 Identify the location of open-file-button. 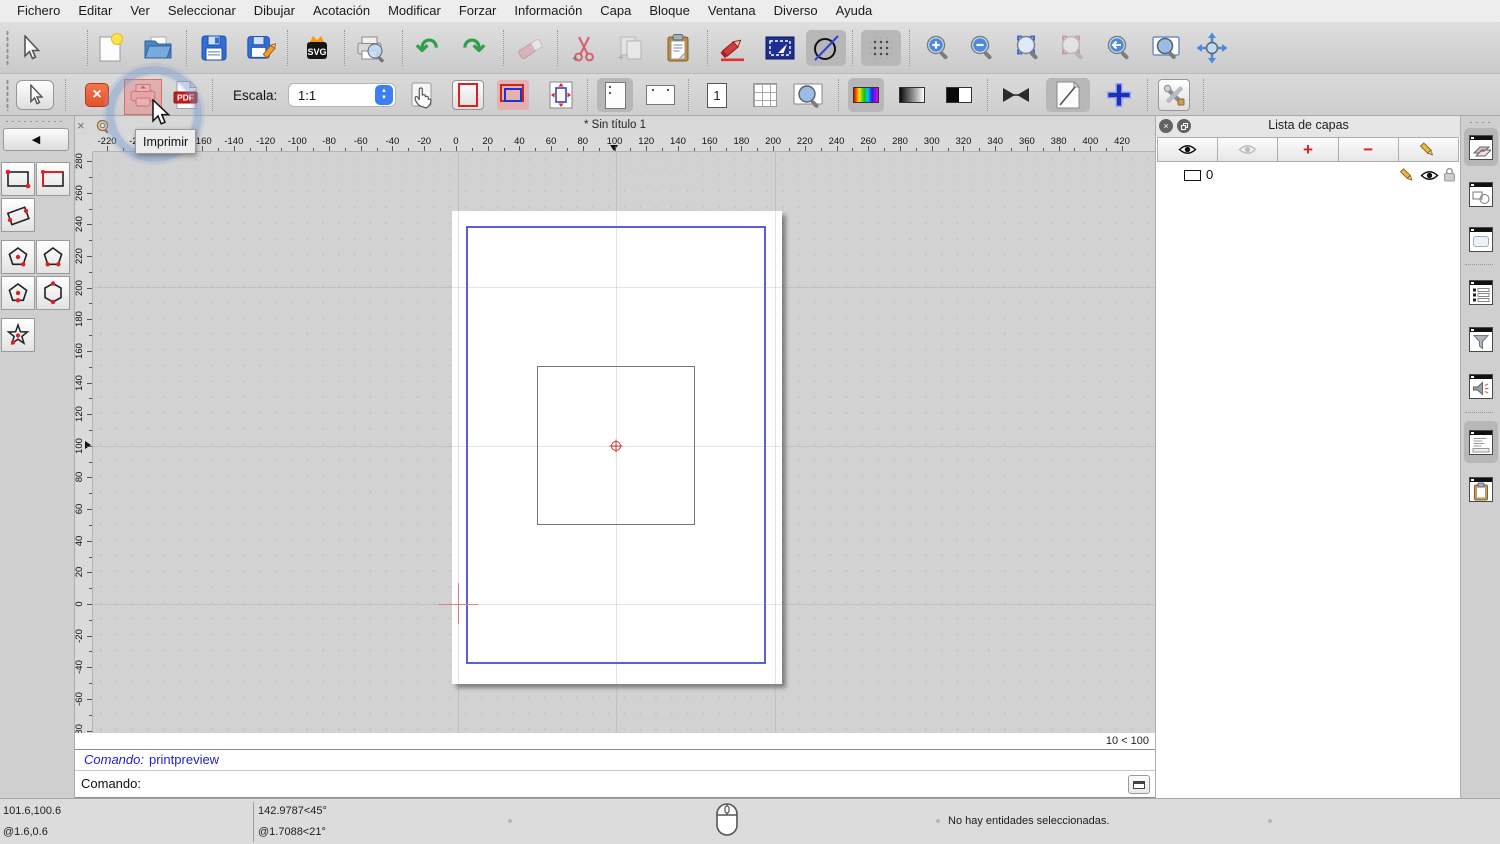
(158, 48).